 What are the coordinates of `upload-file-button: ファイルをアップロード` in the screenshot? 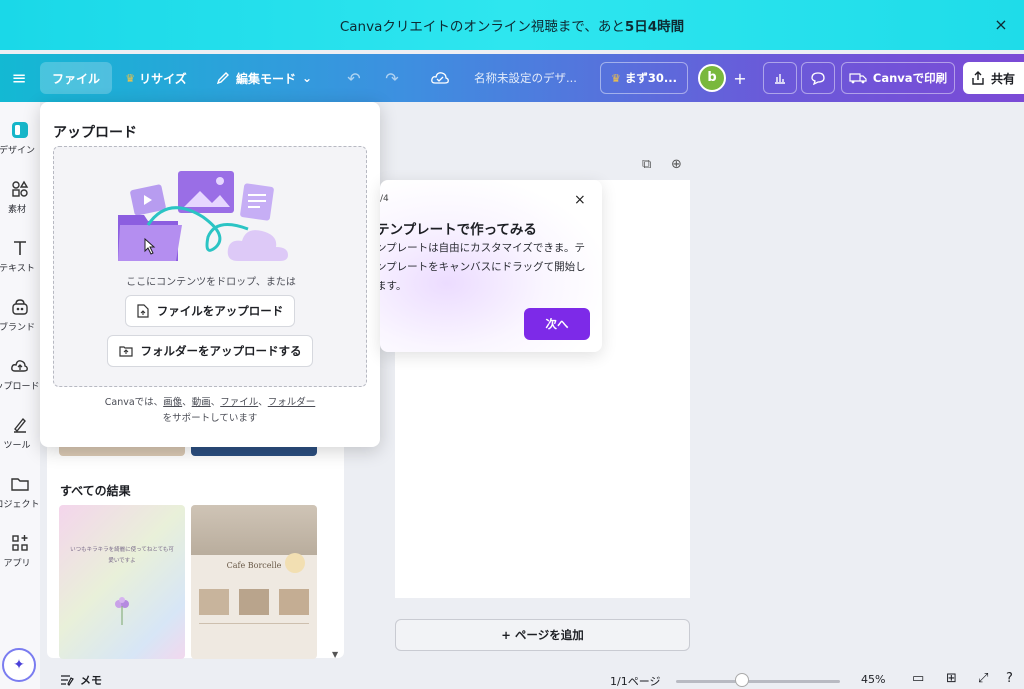 It's located at (210, 311).